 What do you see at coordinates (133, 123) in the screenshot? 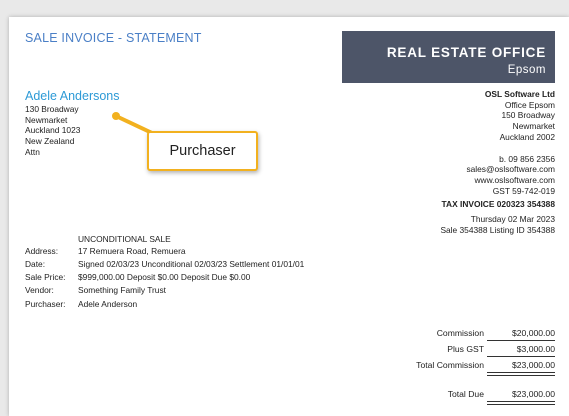
I see `callout-pointer` at bounding box center [133, 123].